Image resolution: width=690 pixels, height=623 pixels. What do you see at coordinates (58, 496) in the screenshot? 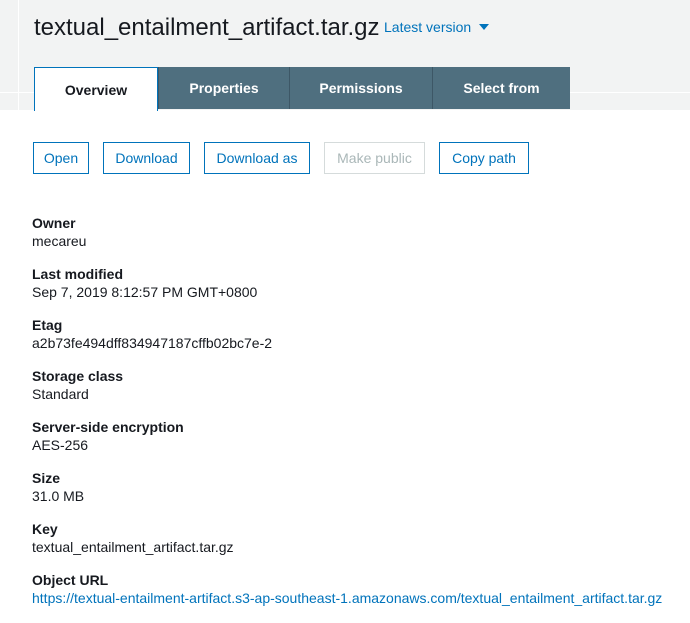
I see `property-value: 31.0 MB` at bounding box center [58, 496].